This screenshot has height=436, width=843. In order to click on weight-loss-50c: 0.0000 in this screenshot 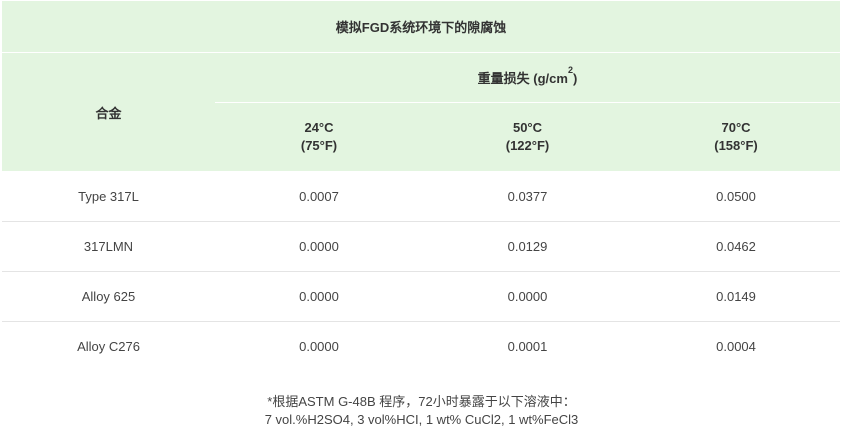, I will do `click(527, 296)`.